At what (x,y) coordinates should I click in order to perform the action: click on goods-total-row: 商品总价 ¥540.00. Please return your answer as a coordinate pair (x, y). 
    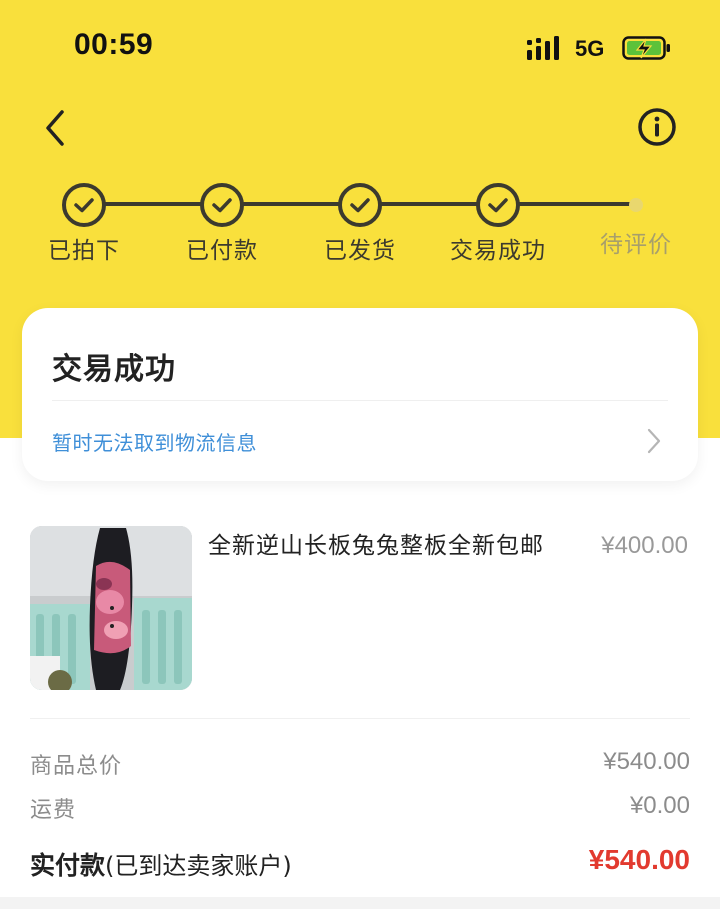
    Looking at the image, I should click on (360, 763).